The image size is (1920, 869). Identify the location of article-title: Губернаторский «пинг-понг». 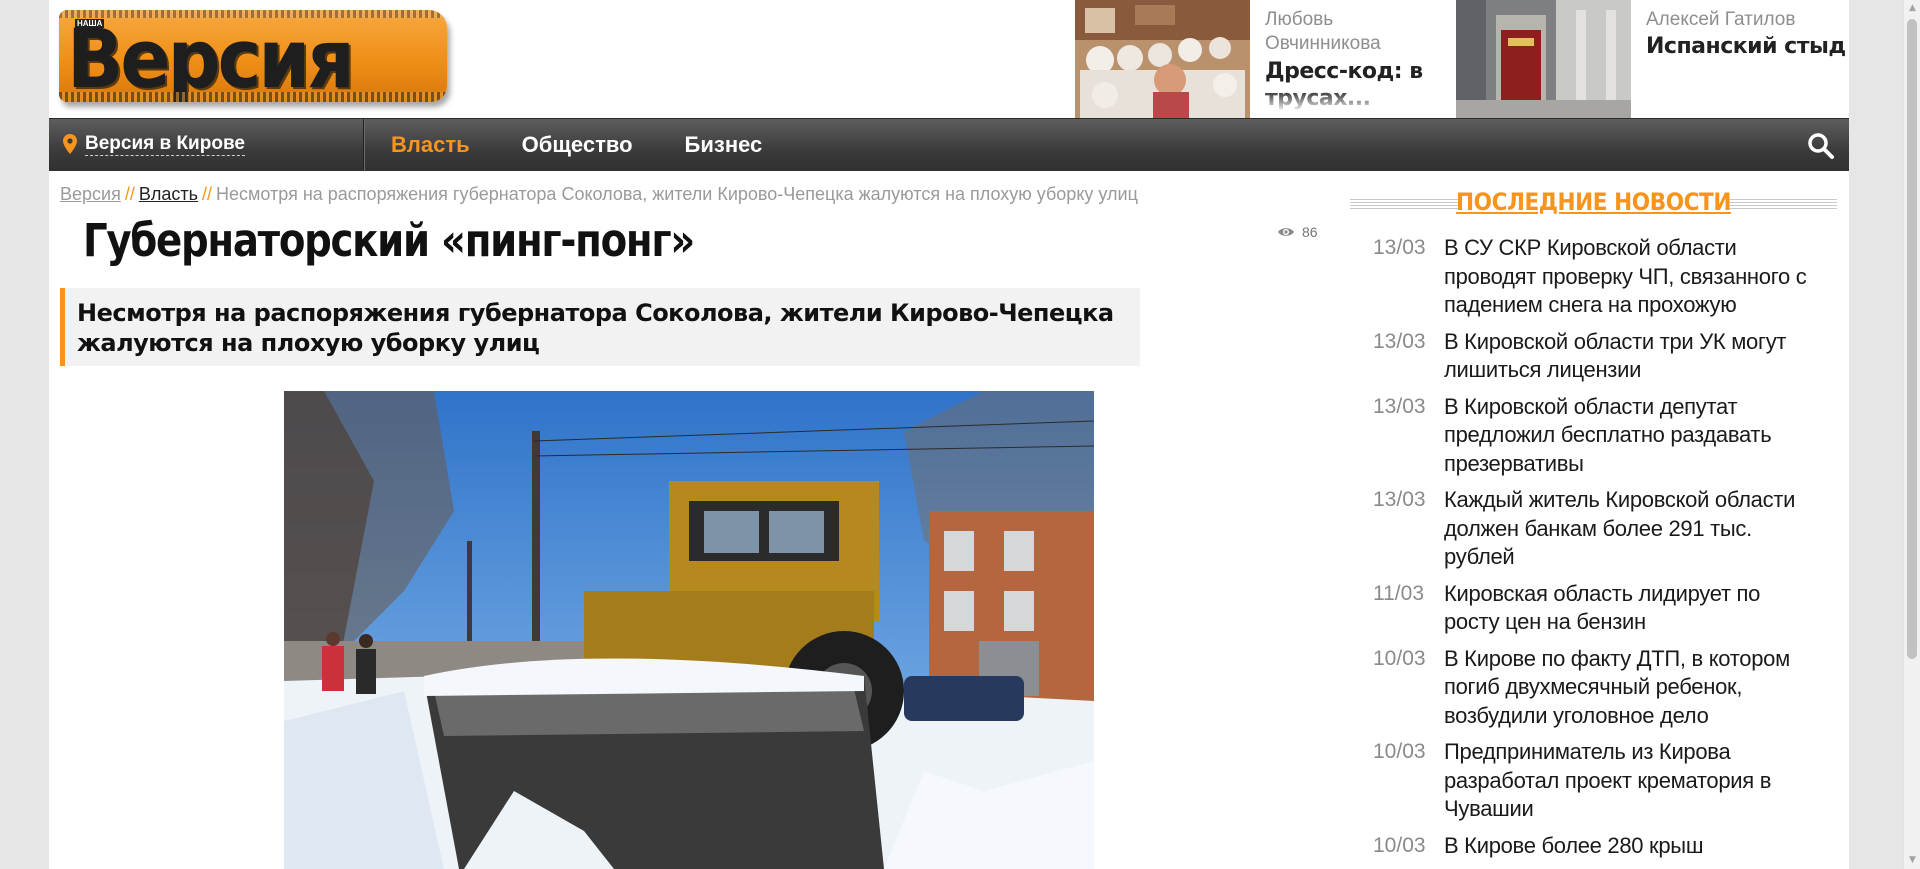
(389, 240).